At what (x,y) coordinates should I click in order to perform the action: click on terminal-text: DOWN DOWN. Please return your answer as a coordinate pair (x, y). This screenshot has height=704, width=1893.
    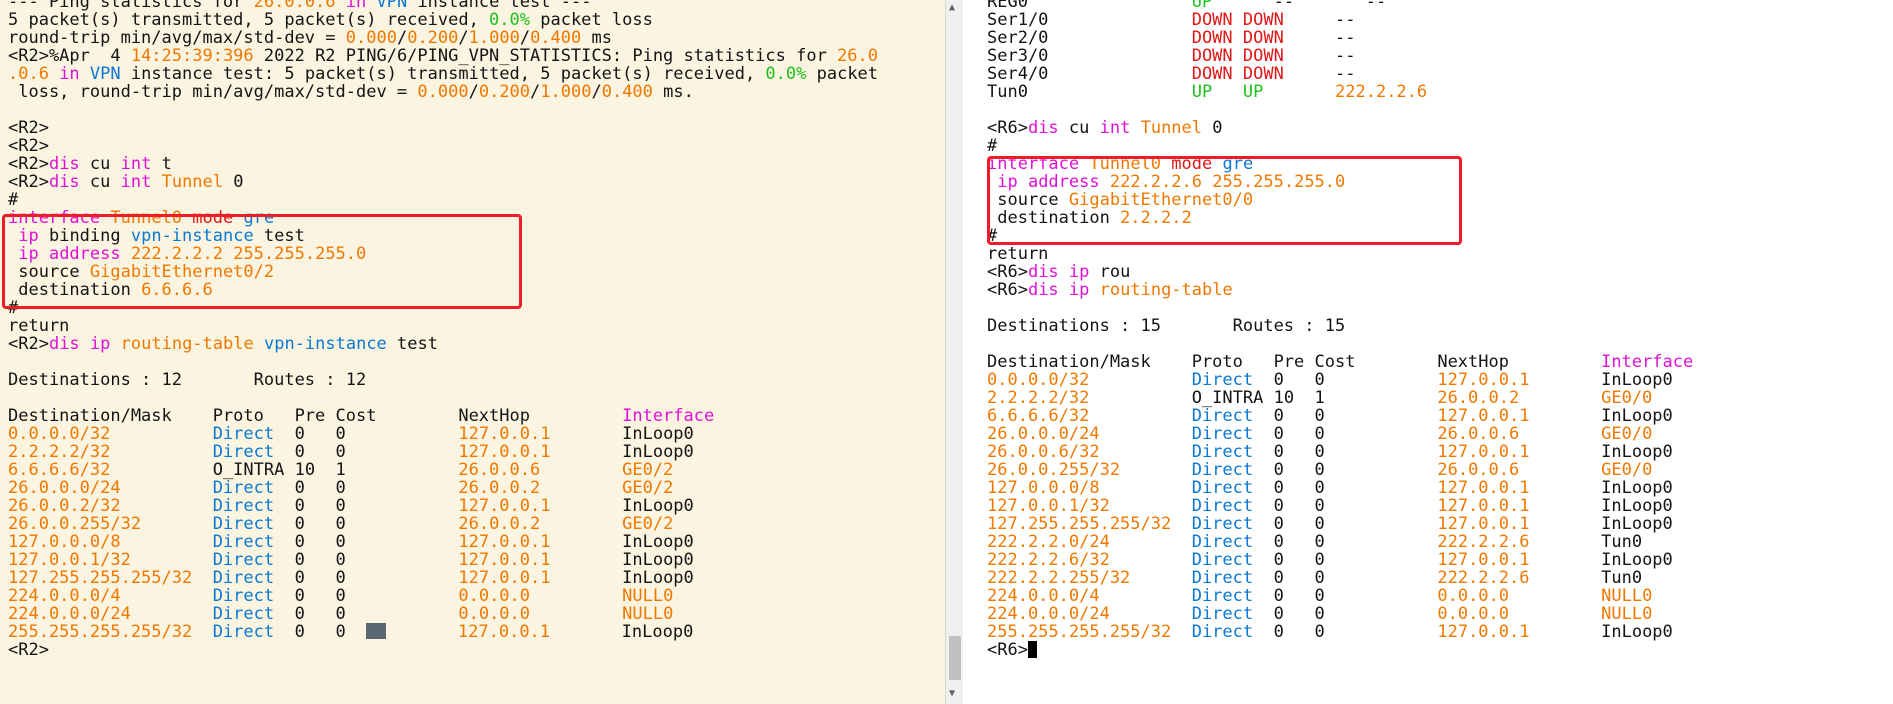
    Looking at the image, I should click on (1237, 38).